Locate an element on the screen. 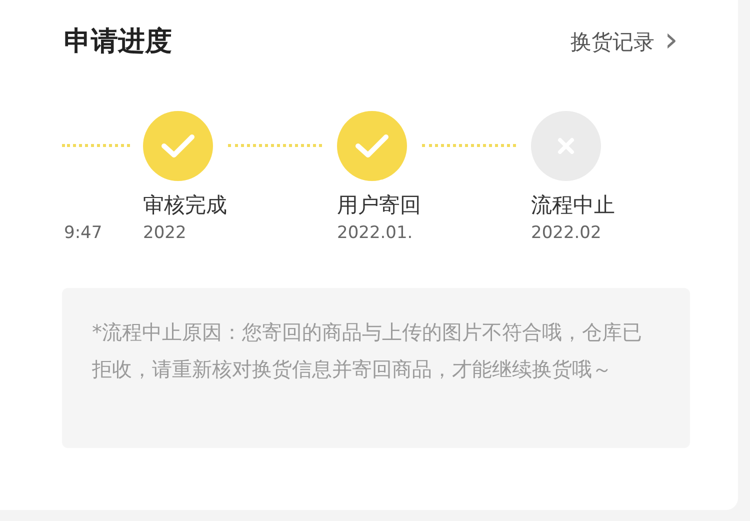 Image resolution: width=750 pixels, height=521 pixels. step-date: 2022.01. is located at coordinates (375, 233).